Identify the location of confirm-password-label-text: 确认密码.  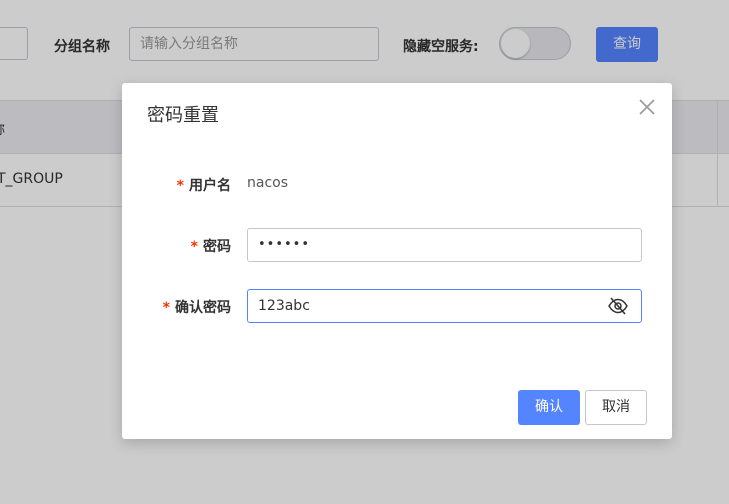
(203, 308).